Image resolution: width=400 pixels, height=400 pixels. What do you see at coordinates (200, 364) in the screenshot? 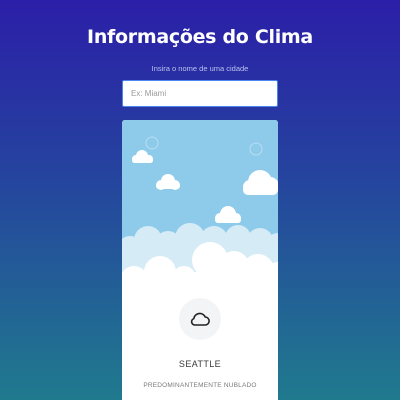
I see `city-name: SEATTLE` at bounding box center [200, 364].